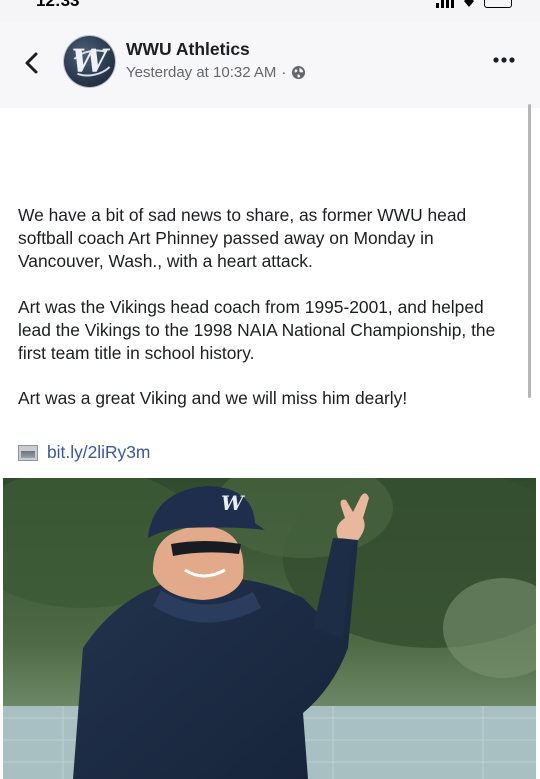  I want to click on wifi-icon, so click(469, 3).